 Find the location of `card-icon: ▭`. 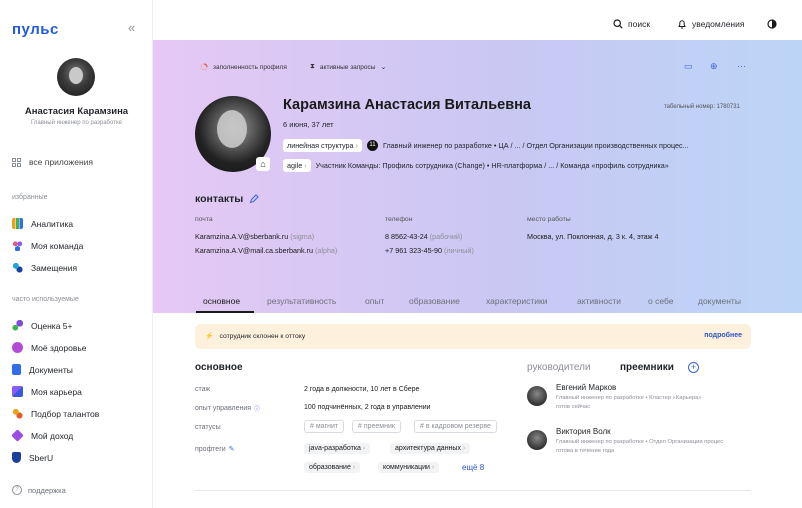

card-icon: ▭ is located at coordinates (688, 66).